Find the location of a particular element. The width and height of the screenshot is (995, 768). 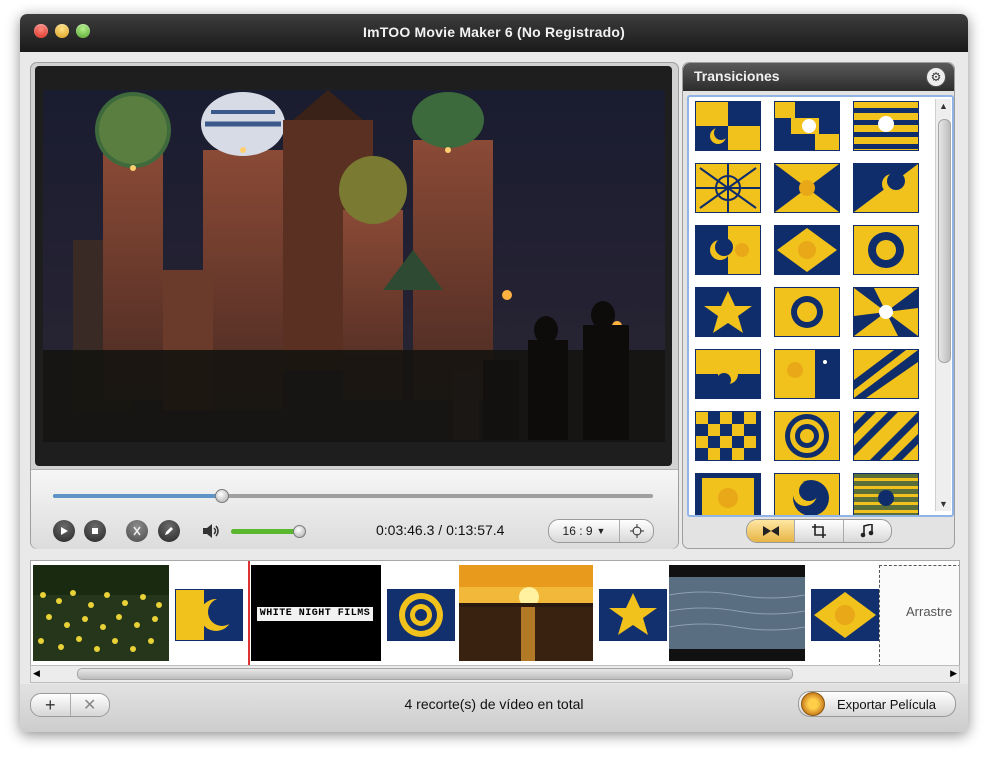

diamond-transition-icon is located at coordinates (845, 615).